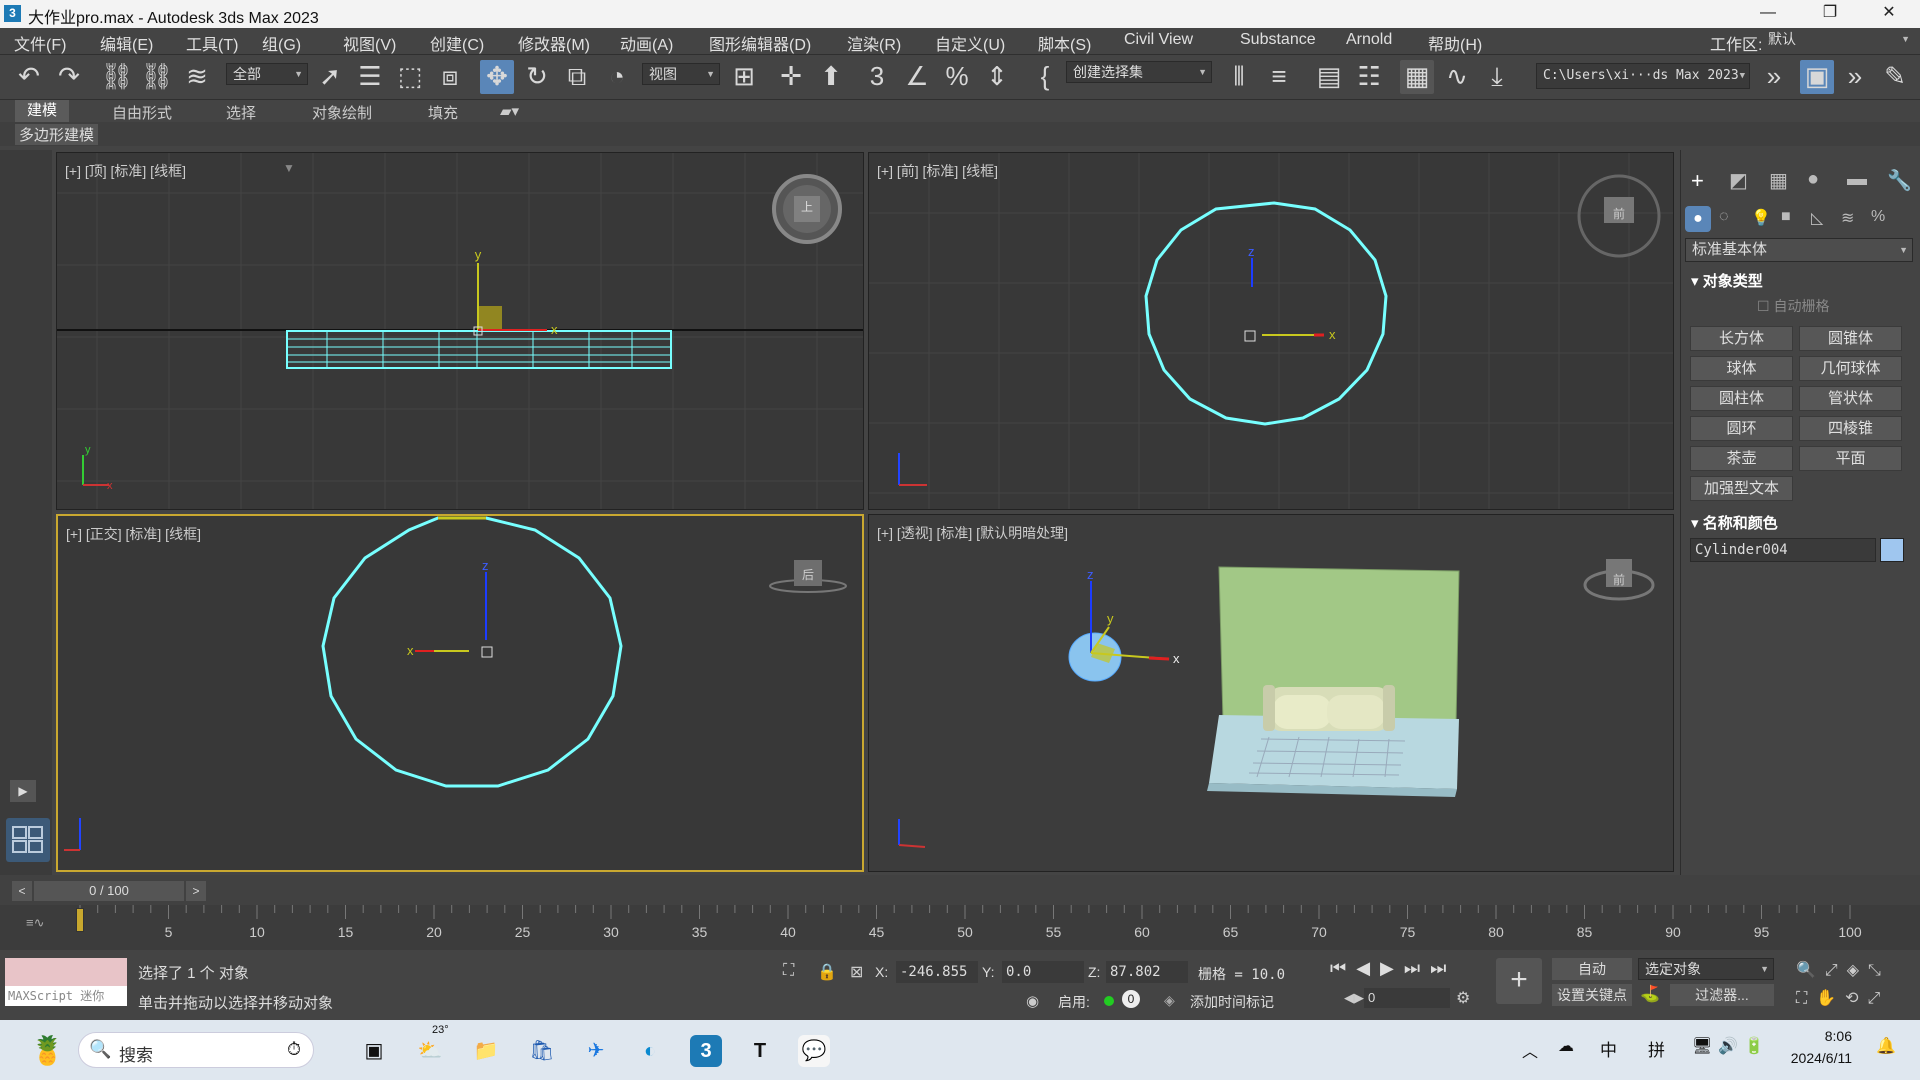 This screenshot has height=1080, width=1920. Describe the element at coordinates (877, 77) in the screenshot. I see `snaps-toggle-icon: 3` at that location.